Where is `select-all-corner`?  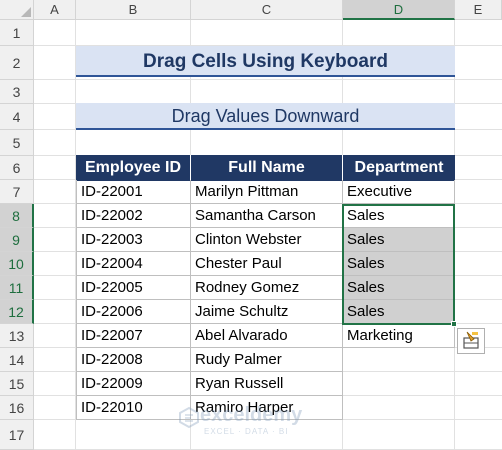
select-all-corner is located at coordinates (17, 10).